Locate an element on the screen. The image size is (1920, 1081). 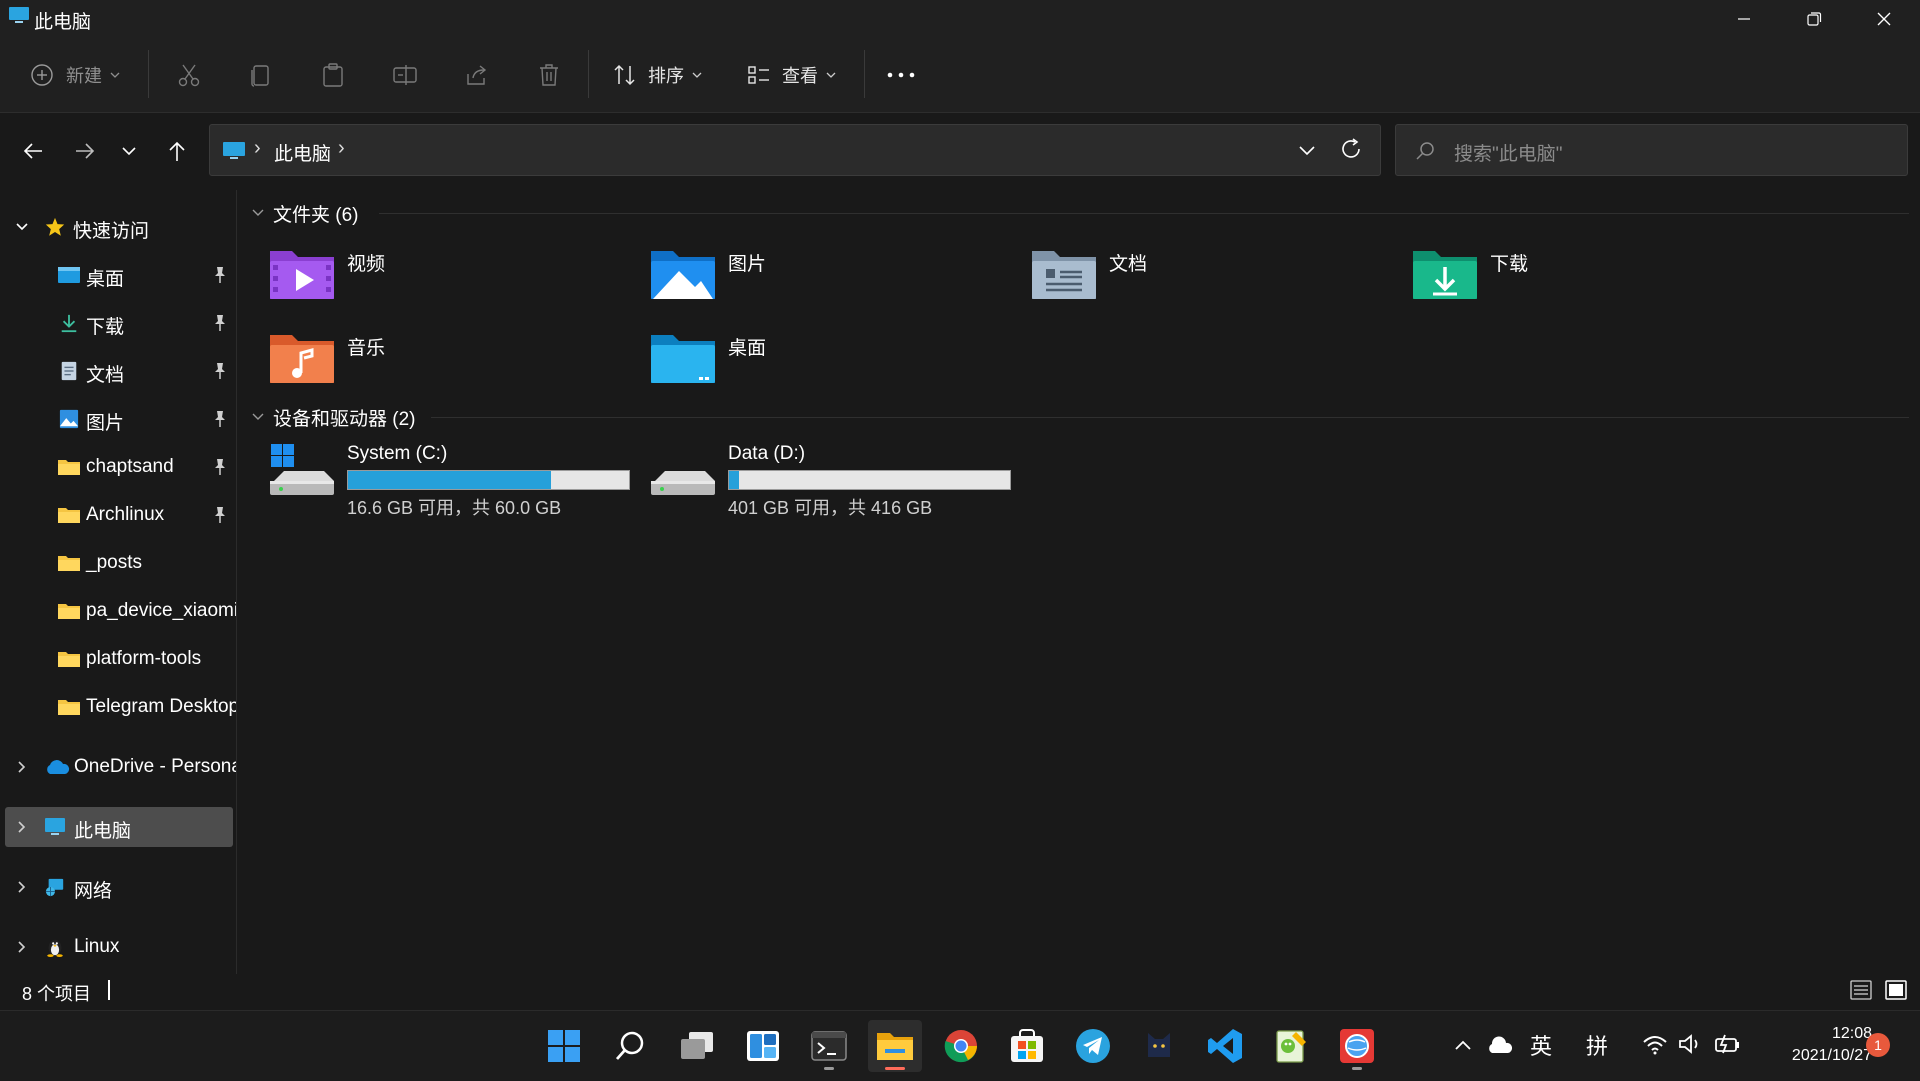
sidebar-item-archlinux: Archlinux is located at coordinates (118, 515).